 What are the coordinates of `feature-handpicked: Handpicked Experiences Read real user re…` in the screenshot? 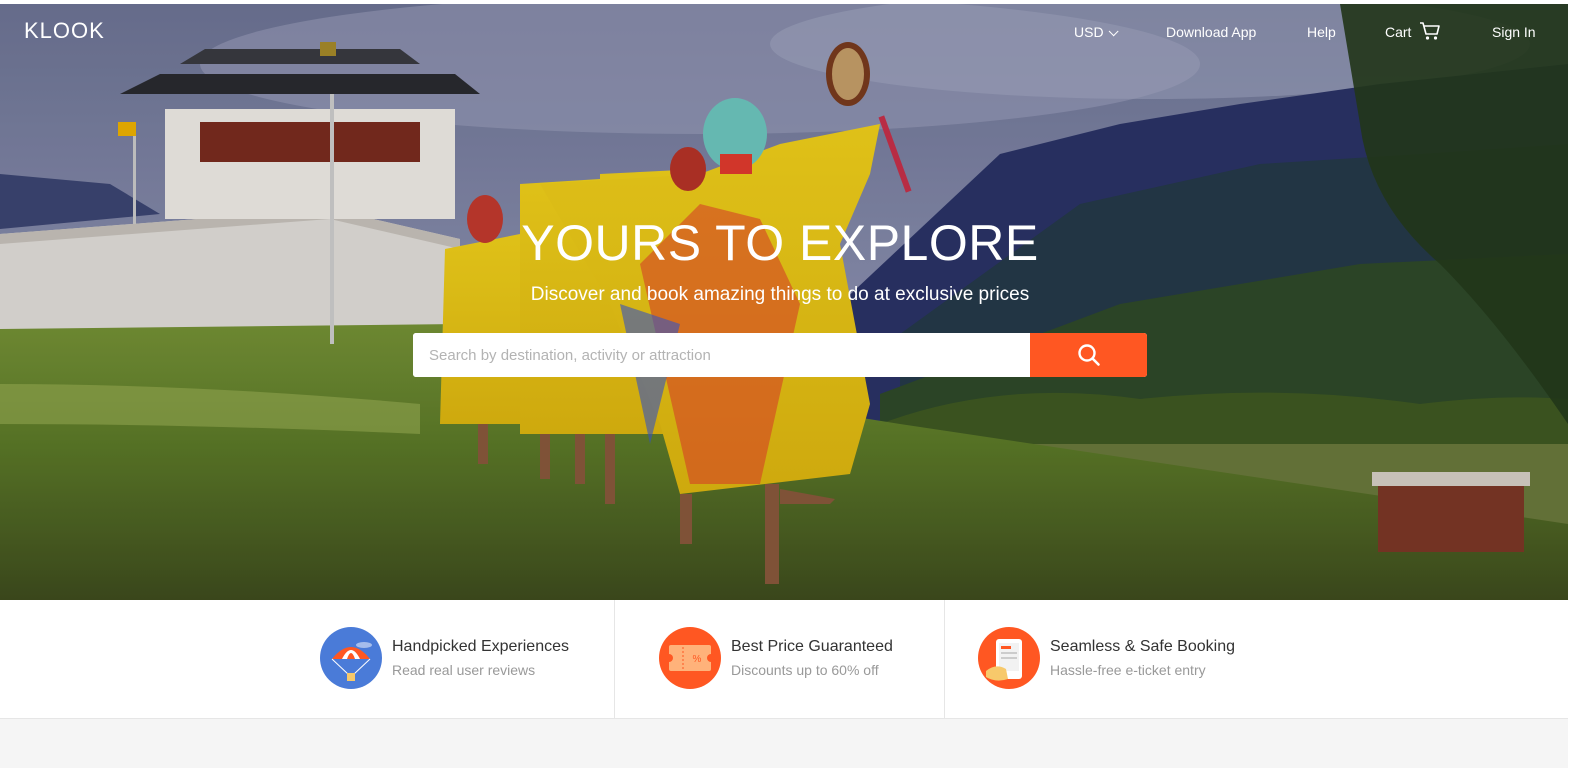 It's located at (465, 659).